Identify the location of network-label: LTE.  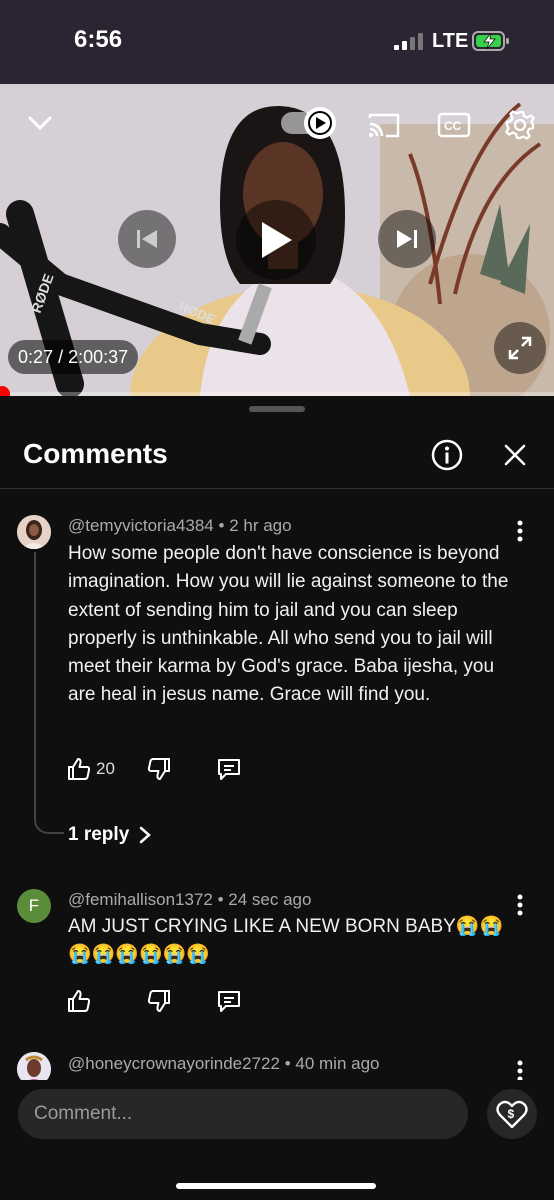
(450, 41).